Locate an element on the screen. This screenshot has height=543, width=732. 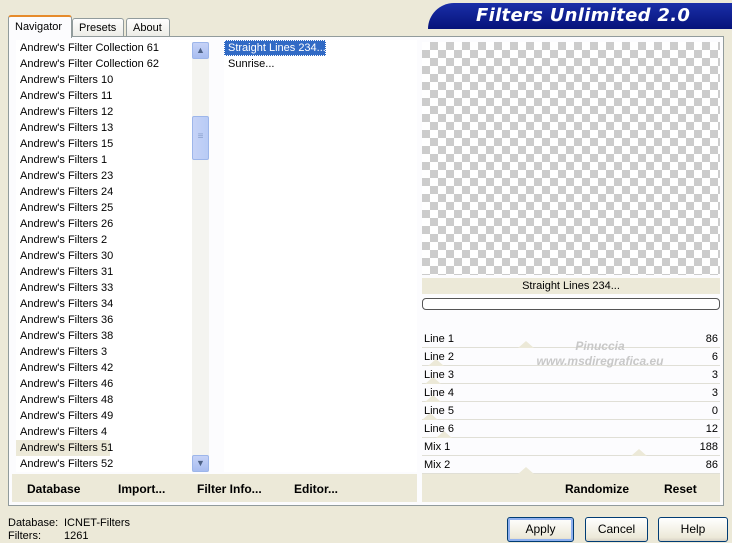
slider-value: 0 is located at coordinates (714, 411).